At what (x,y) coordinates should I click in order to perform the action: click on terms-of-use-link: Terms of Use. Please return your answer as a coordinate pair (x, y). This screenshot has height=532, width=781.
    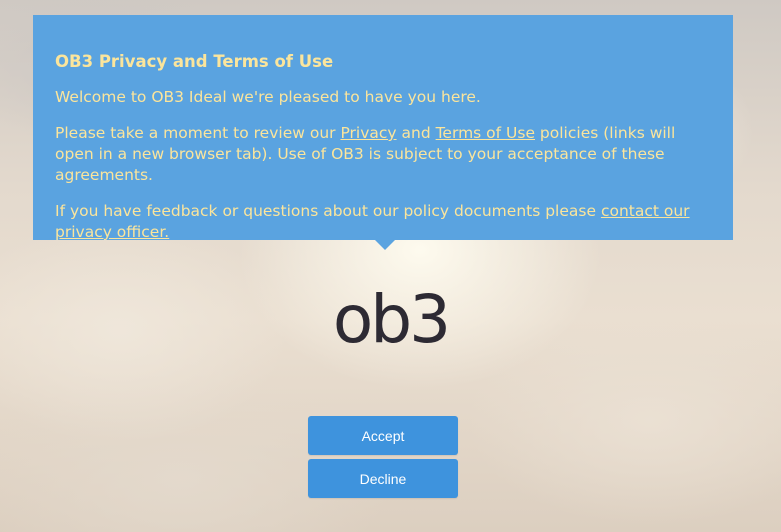
    Looking at the image, I should click on (485, 133).